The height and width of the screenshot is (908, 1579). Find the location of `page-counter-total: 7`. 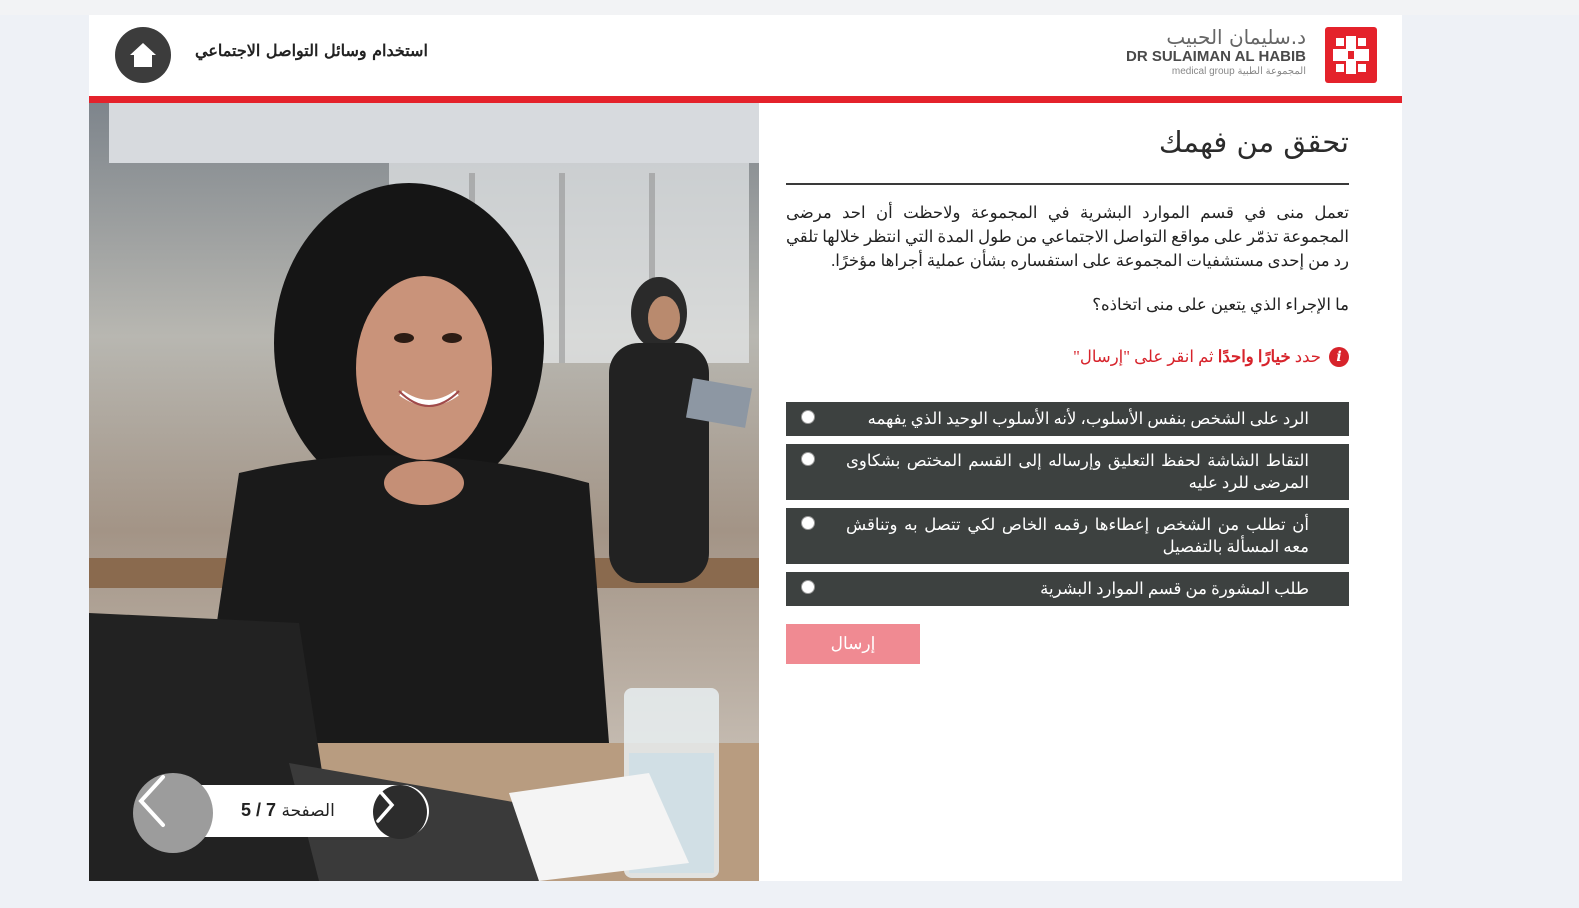

page-counter-total: 7 is located at coordinates (271, 810).